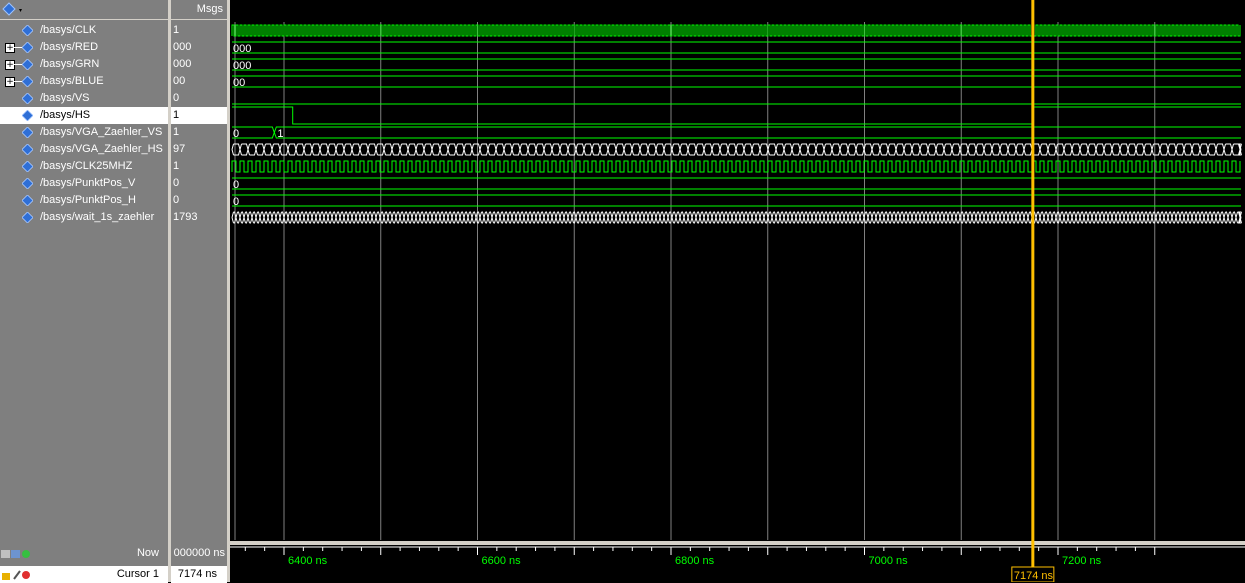 The width and height of the screenshot is (1245, 583). What do you see at coordinates (502, 561) in the screenshot?
I see `timeline-tick-label: 6600 ns` at bounding box center [502, 561].